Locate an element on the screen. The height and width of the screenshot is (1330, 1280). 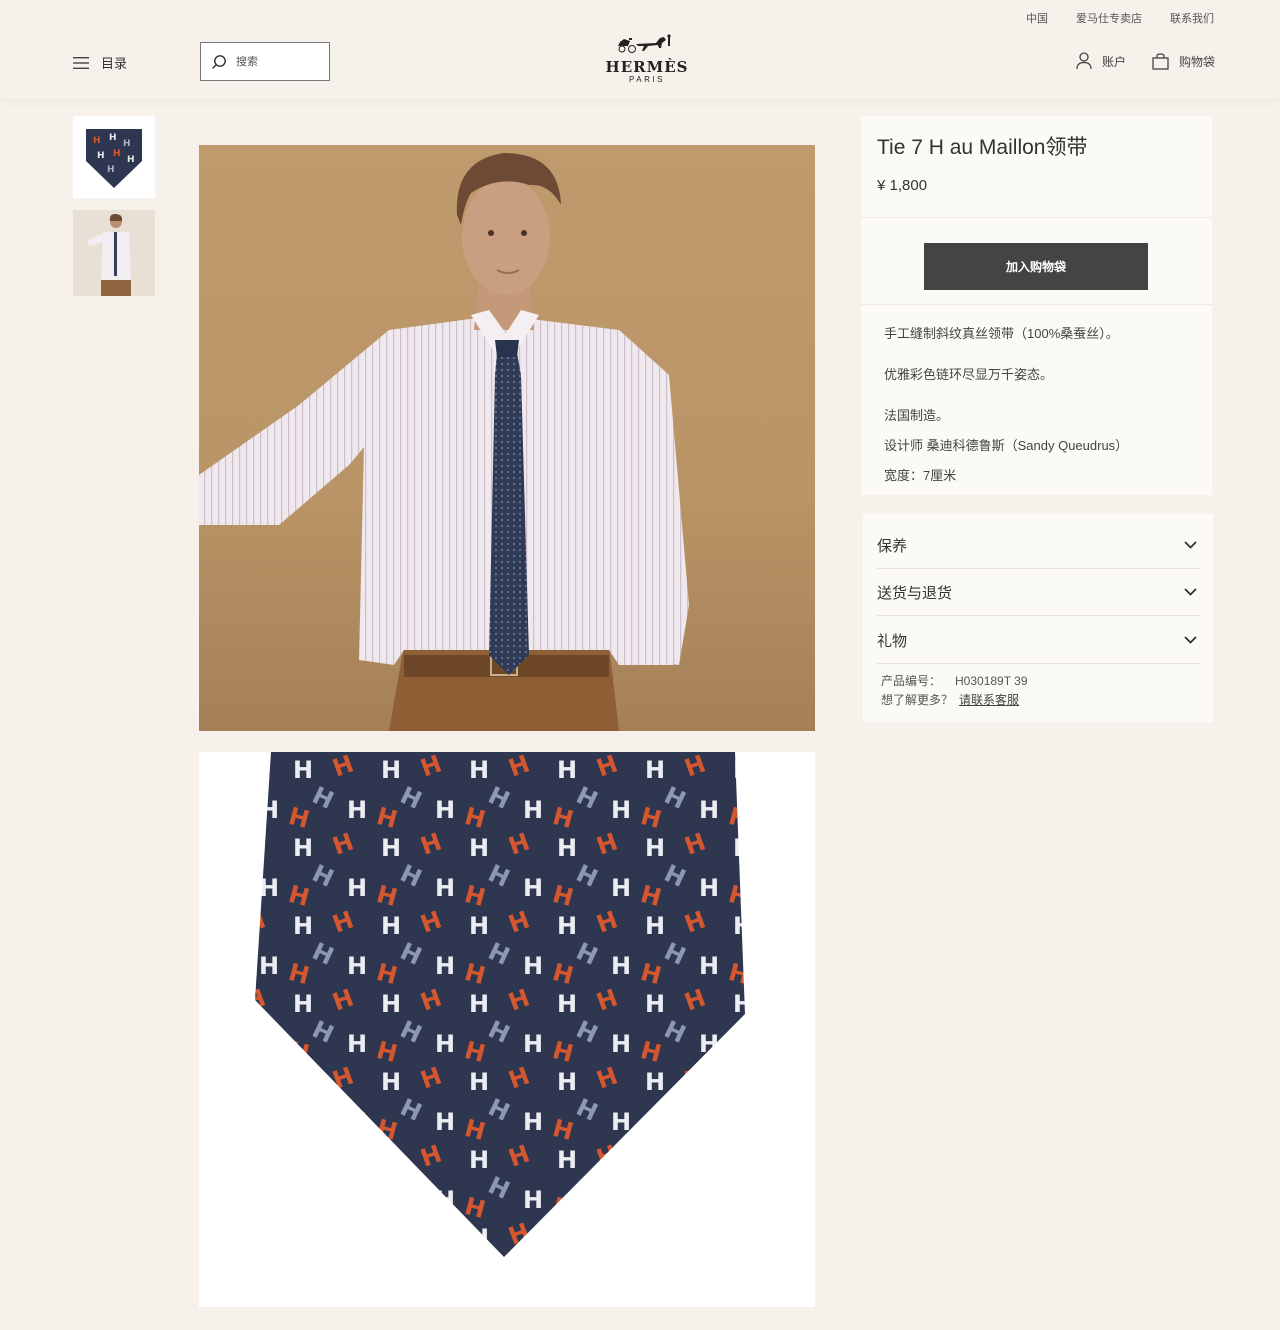
accordion-label: 礼物 is located at coordinates (892, 641).